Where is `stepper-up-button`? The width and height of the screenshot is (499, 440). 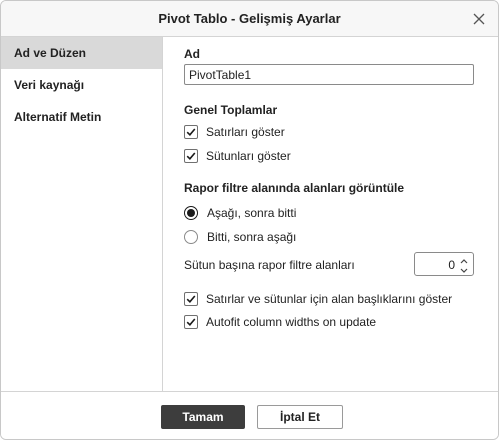 stepper-up-button is located at coordinates (464, 259).